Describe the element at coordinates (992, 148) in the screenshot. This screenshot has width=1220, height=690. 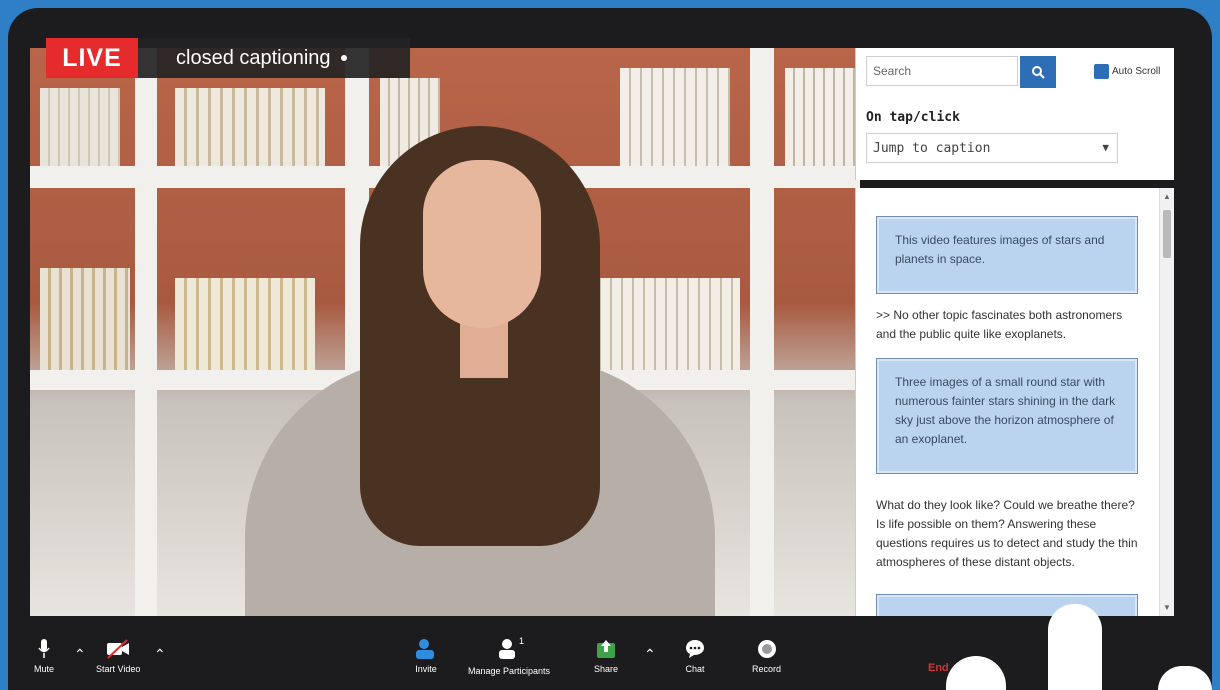
I see `on-tap-select: Jump to caption ▼` at that location.